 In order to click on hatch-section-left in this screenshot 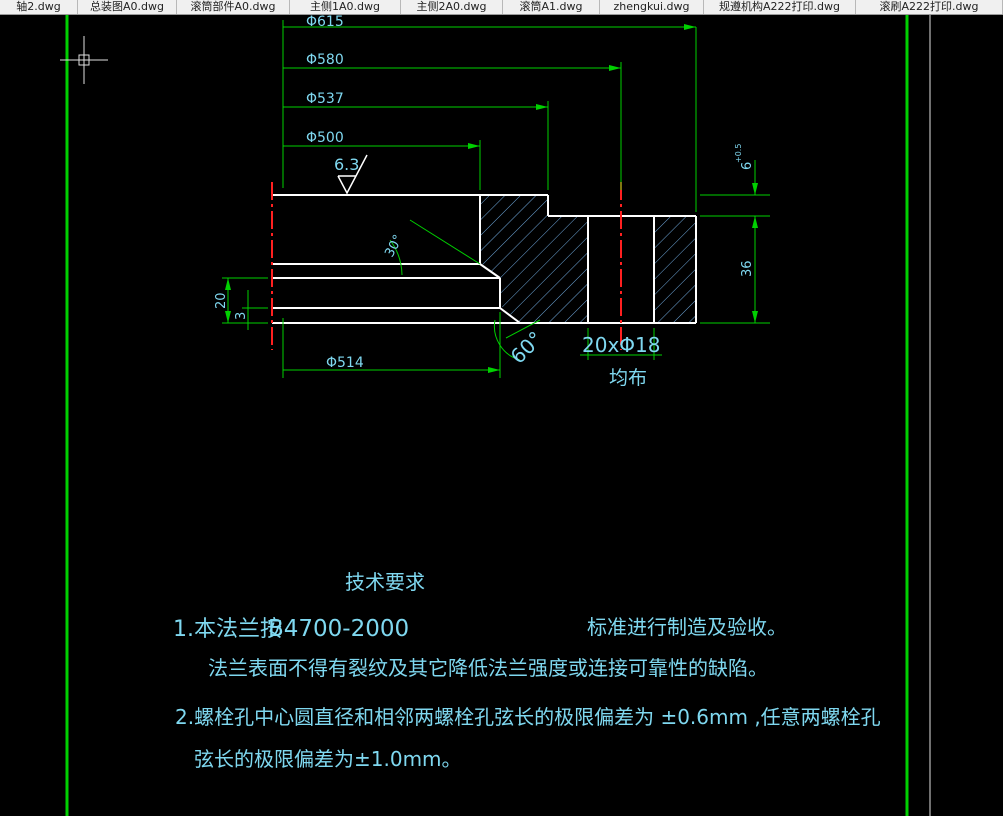, I will do `click(534, 259)`.